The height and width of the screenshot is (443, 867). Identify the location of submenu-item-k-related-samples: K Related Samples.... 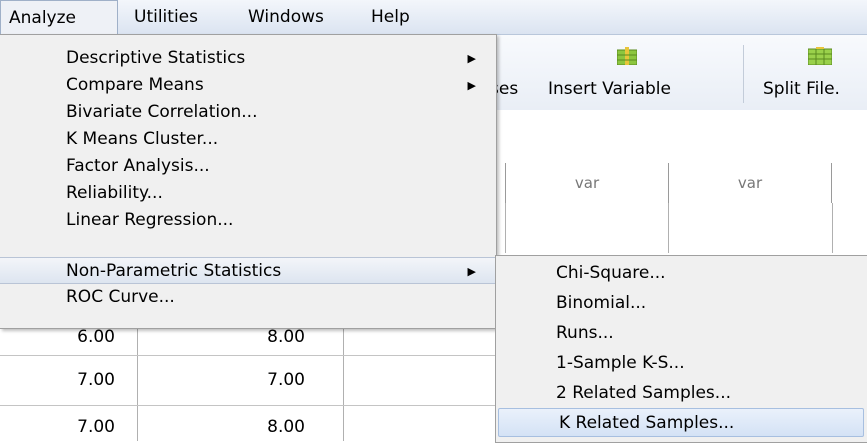
(681, 422).